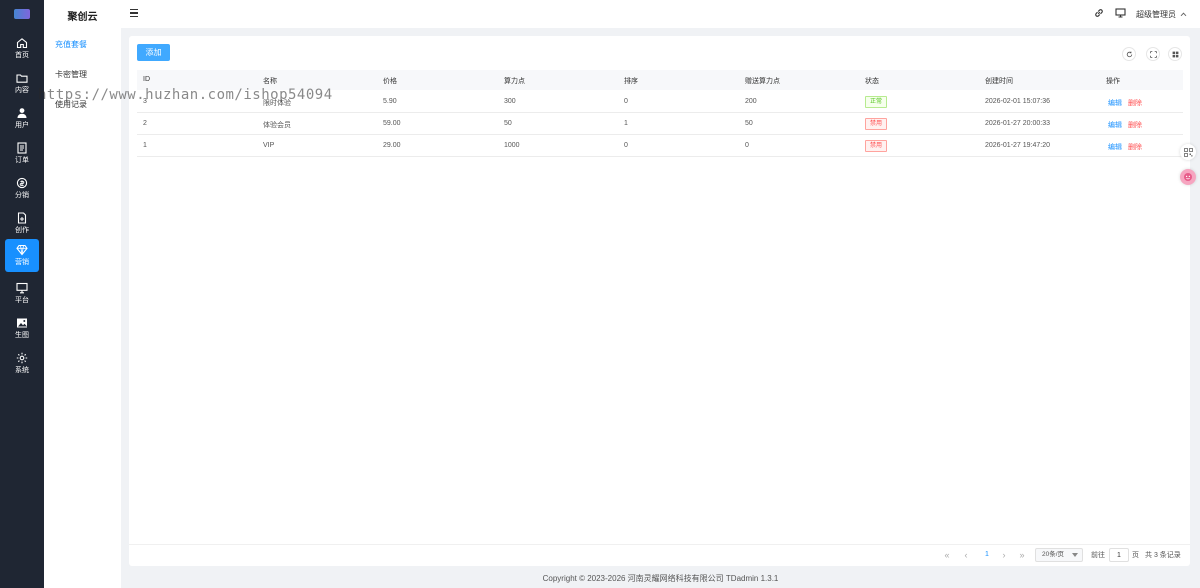  Describe the element at coordinates (626, 123) in the screenshot. I see `cell-sort: 1` at that location.